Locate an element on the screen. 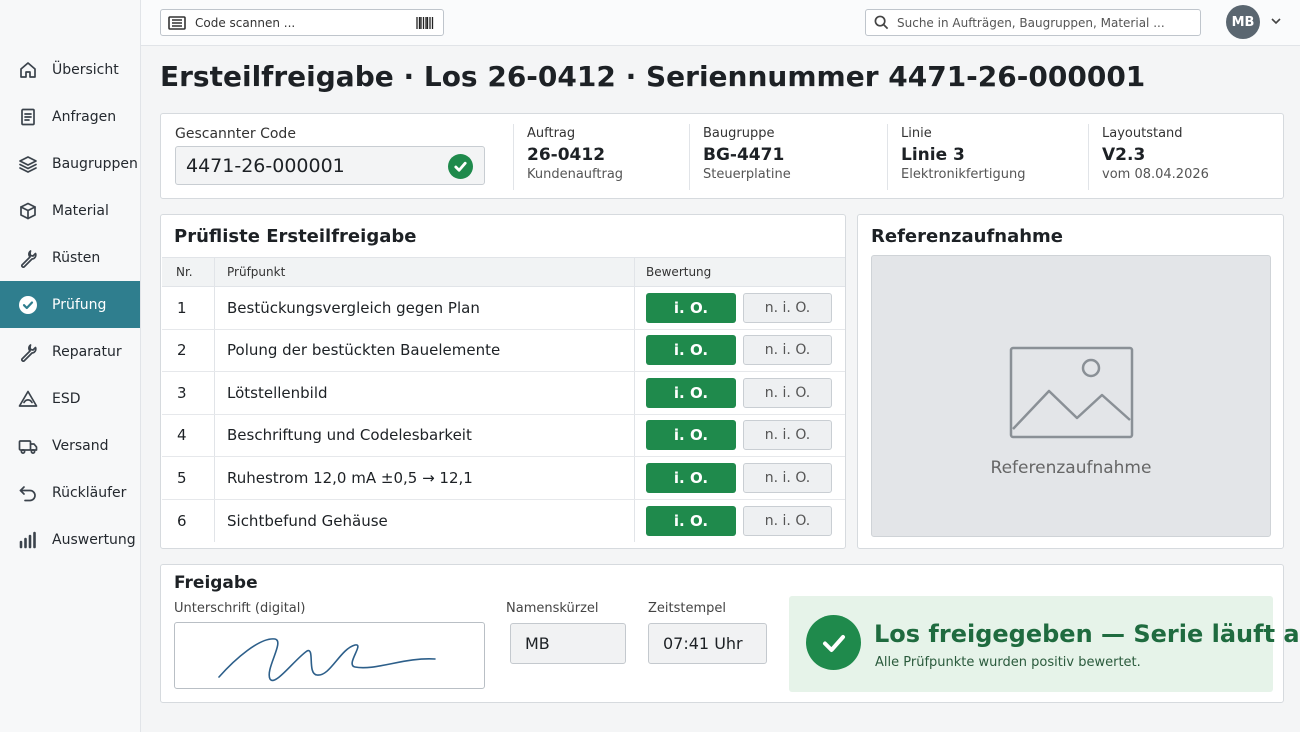 Image resolution: width=1300 pixels, height=732 pixels. sidebar-item-anfragen: Anfragen is located at coordinates (70, 116).